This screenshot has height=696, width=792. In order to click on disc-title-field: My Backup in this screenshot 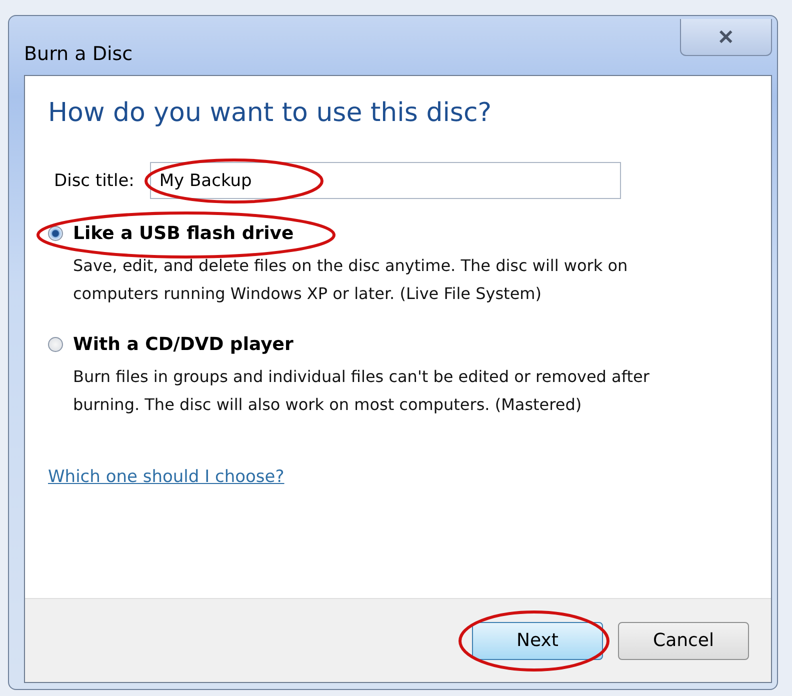, I will do `click(386, 180)`.